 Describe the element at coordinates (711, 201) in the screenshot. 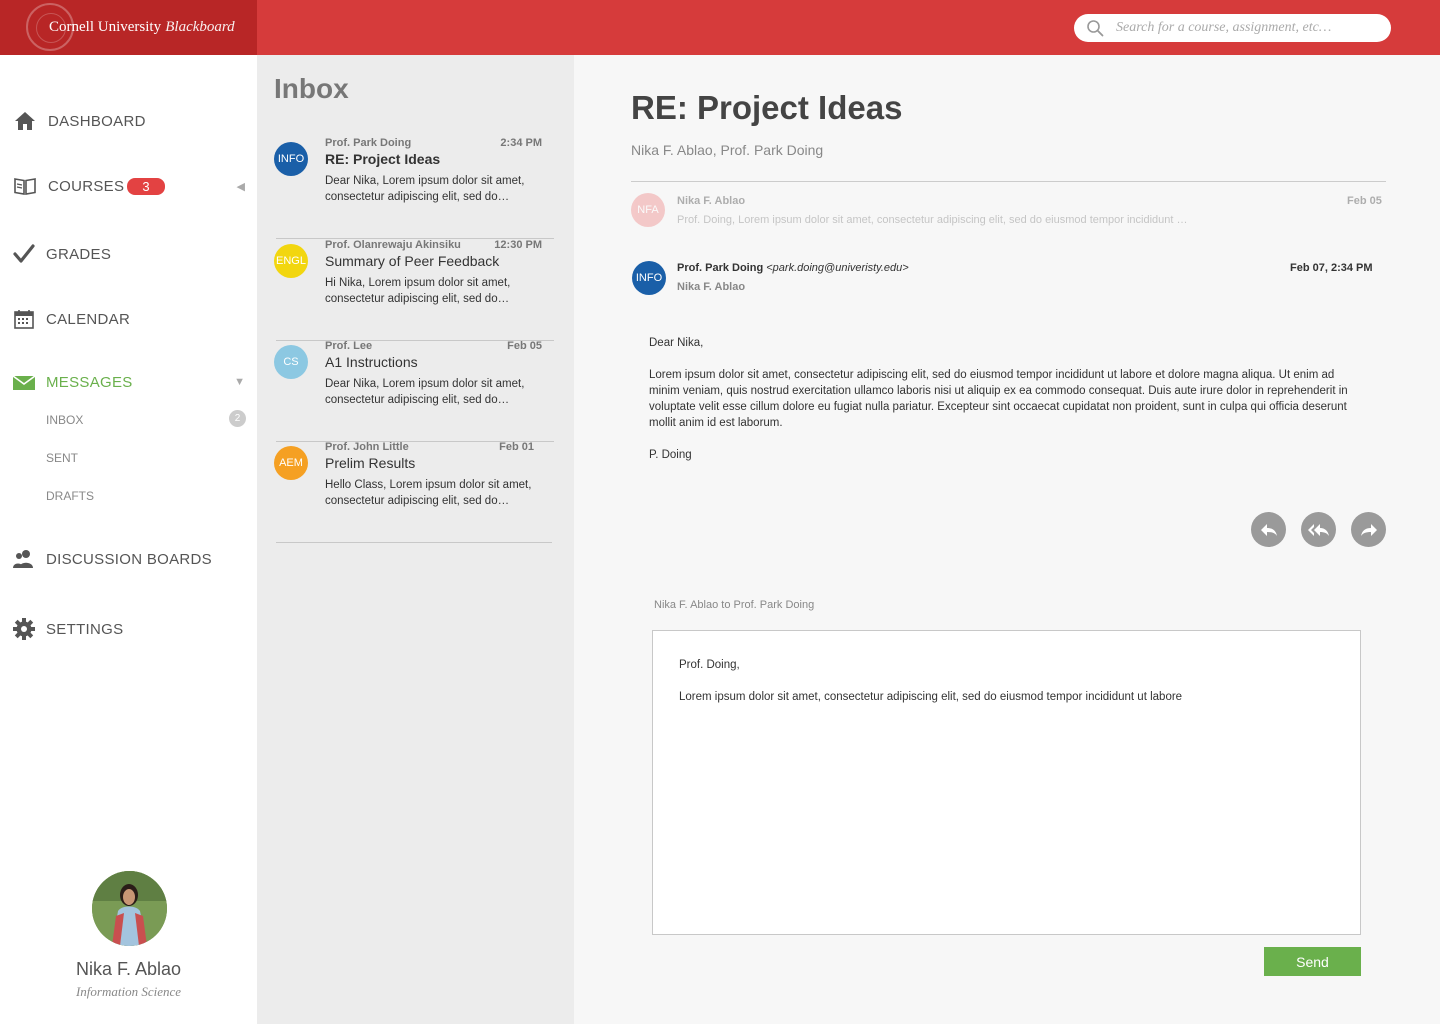

I see `collapsed-sender: Nika F. Ablao` at that location.